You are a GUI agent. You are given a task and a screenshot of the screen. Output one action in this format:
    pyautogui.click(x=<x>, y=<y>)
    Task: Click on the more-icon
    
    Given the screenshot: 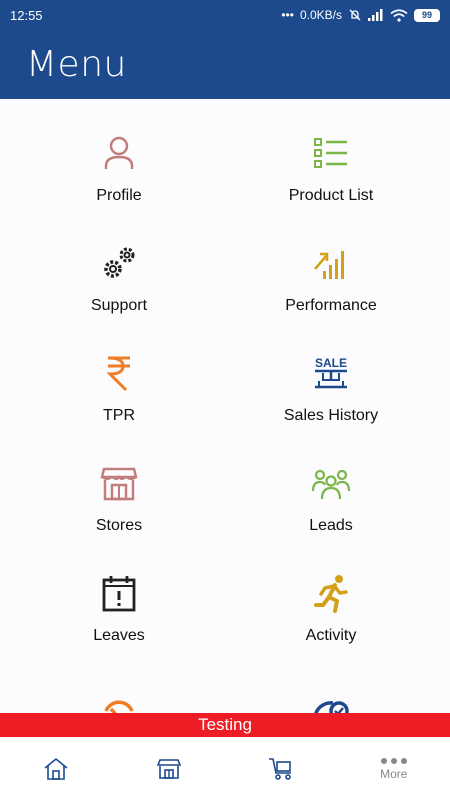 What is the action you would take?
    pyautogui.click(x=393, y=760)
    